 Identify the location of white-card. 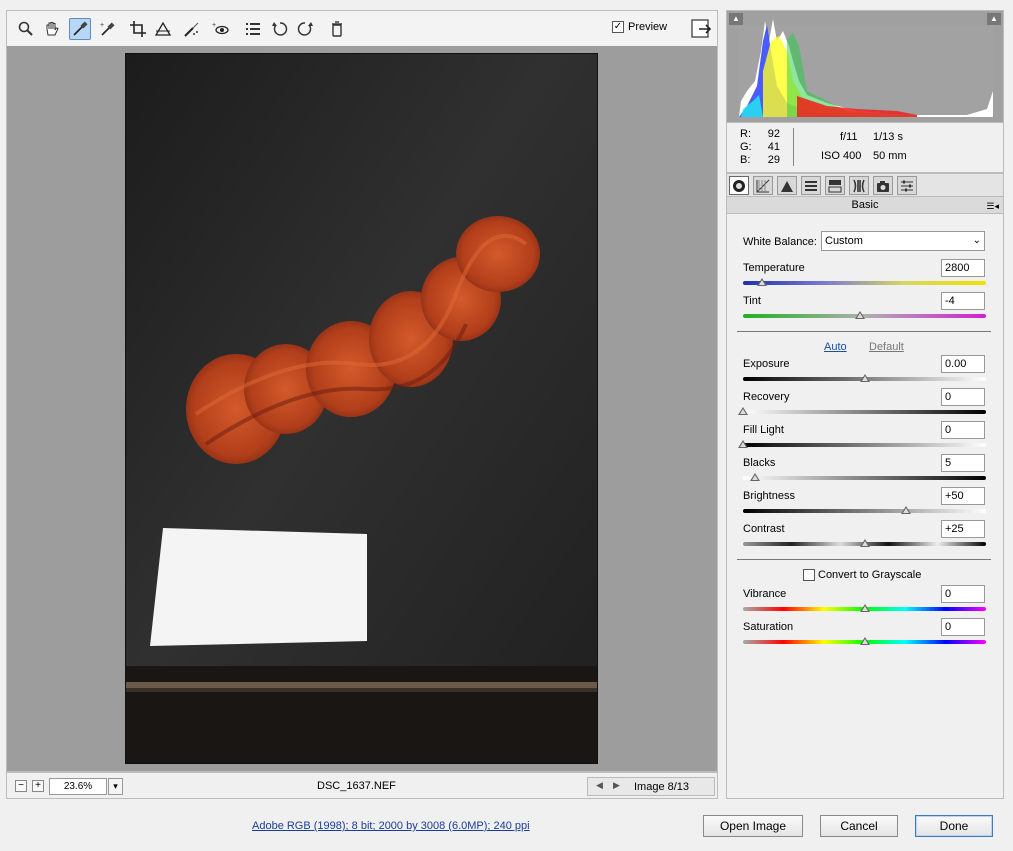
(258, 587).